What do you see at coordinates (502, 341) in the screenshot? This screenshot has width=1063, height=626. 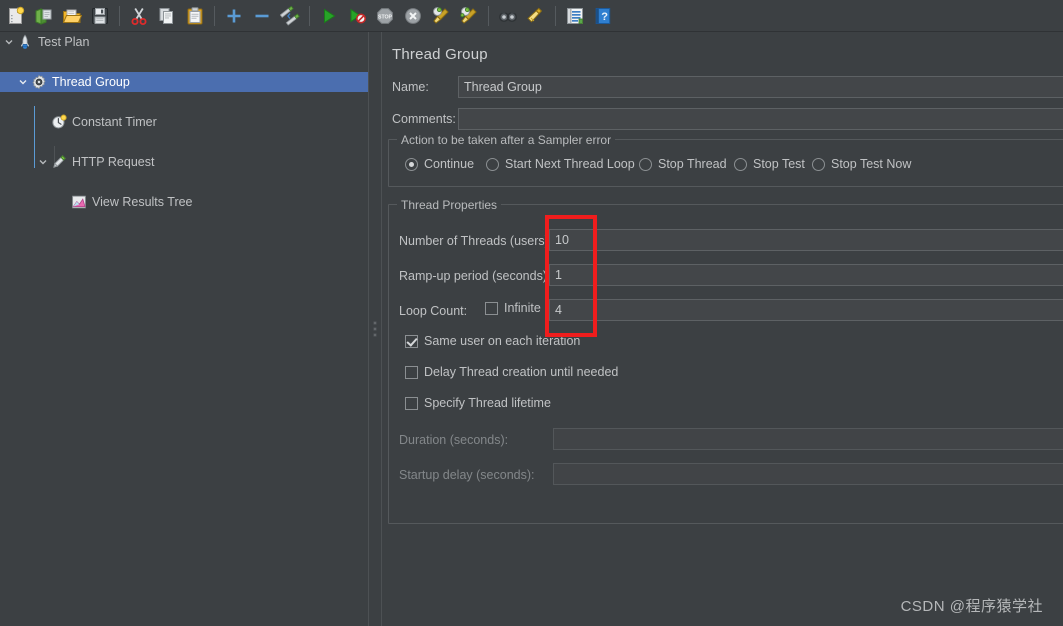 I see `checkbox-label: Same user on each iteration` at bounding box center [502, 341].